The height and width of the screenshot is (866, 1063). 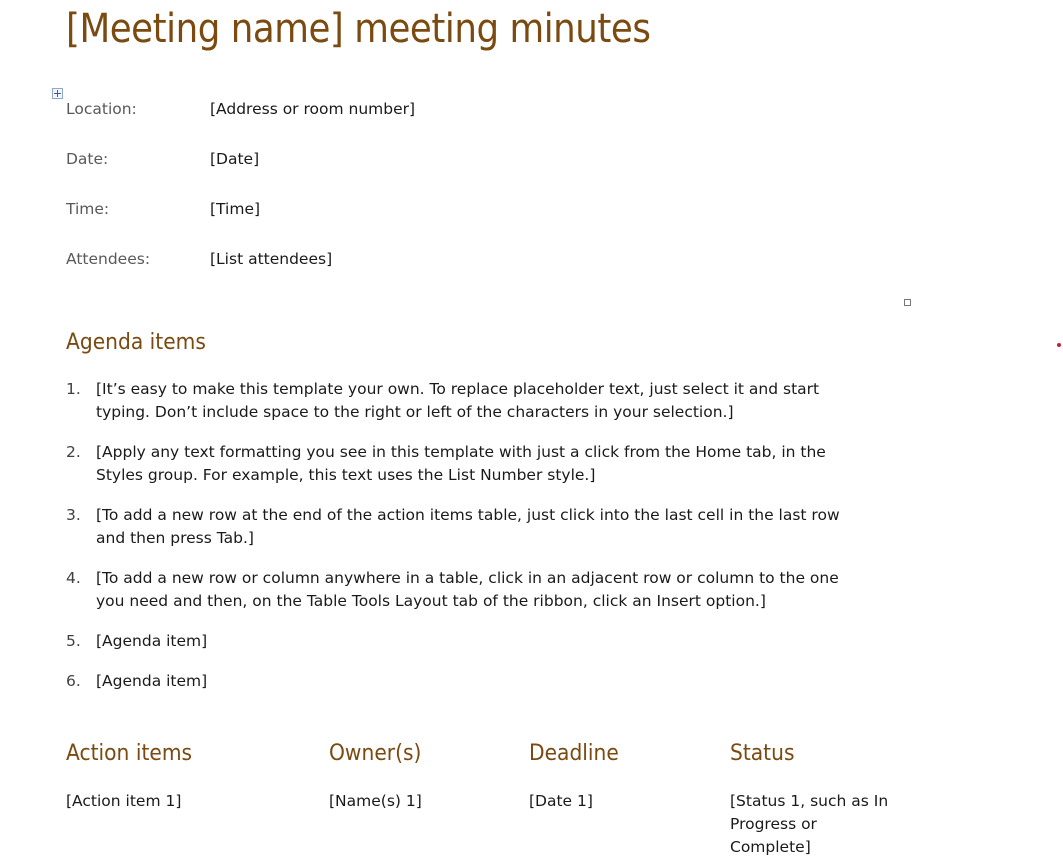 I want to click on time-value: [Time], so click(x=235, y=209).